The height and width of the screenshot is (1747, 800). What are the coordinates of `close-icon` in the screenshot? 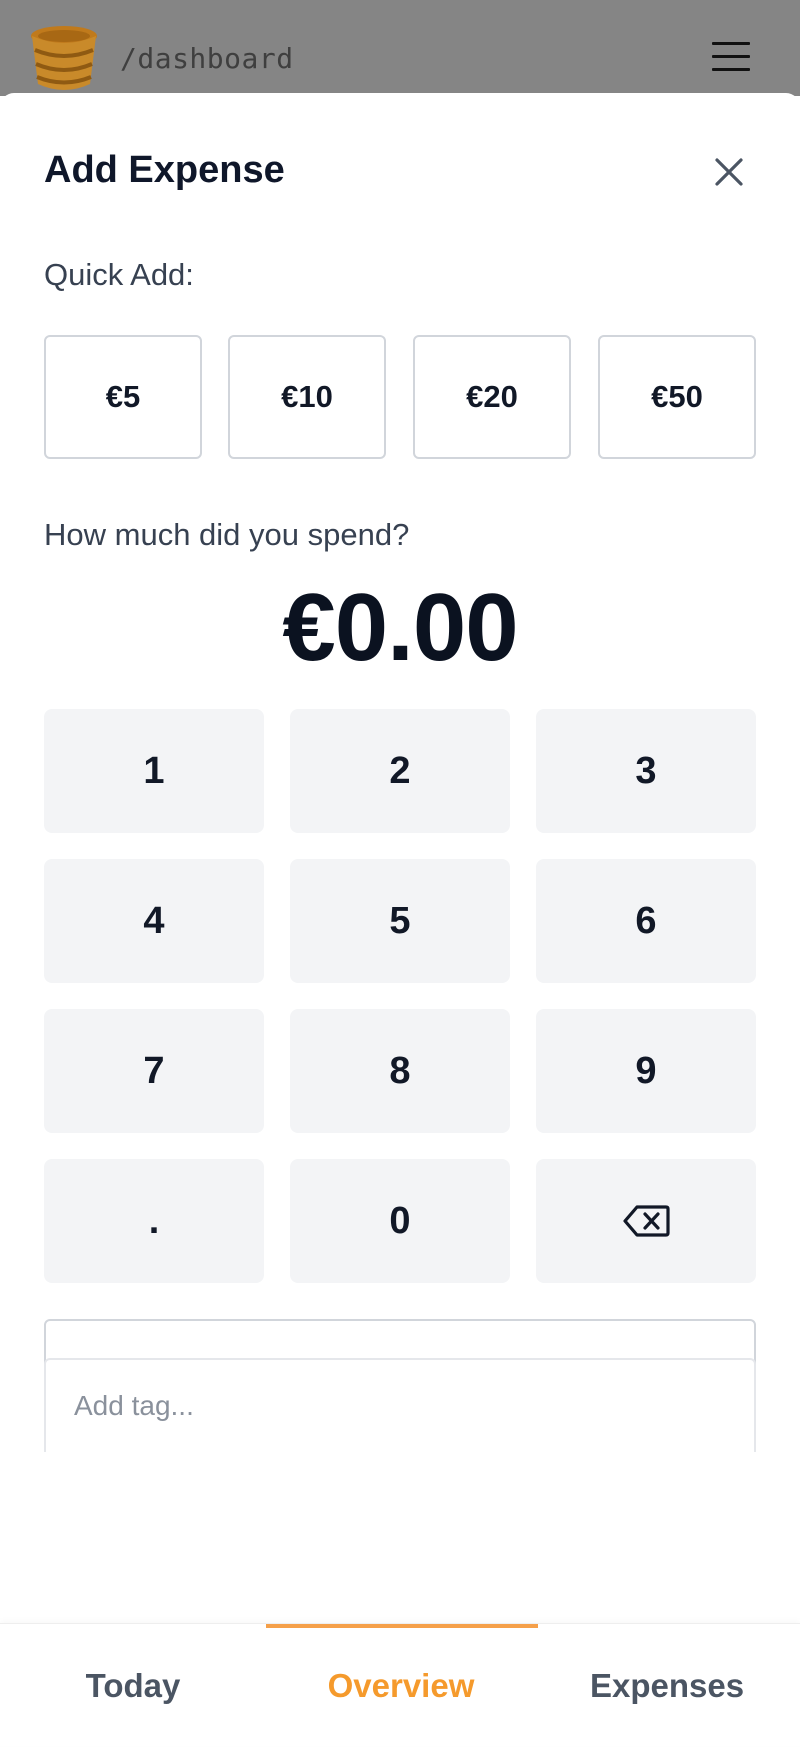 It's located at (729, 172).